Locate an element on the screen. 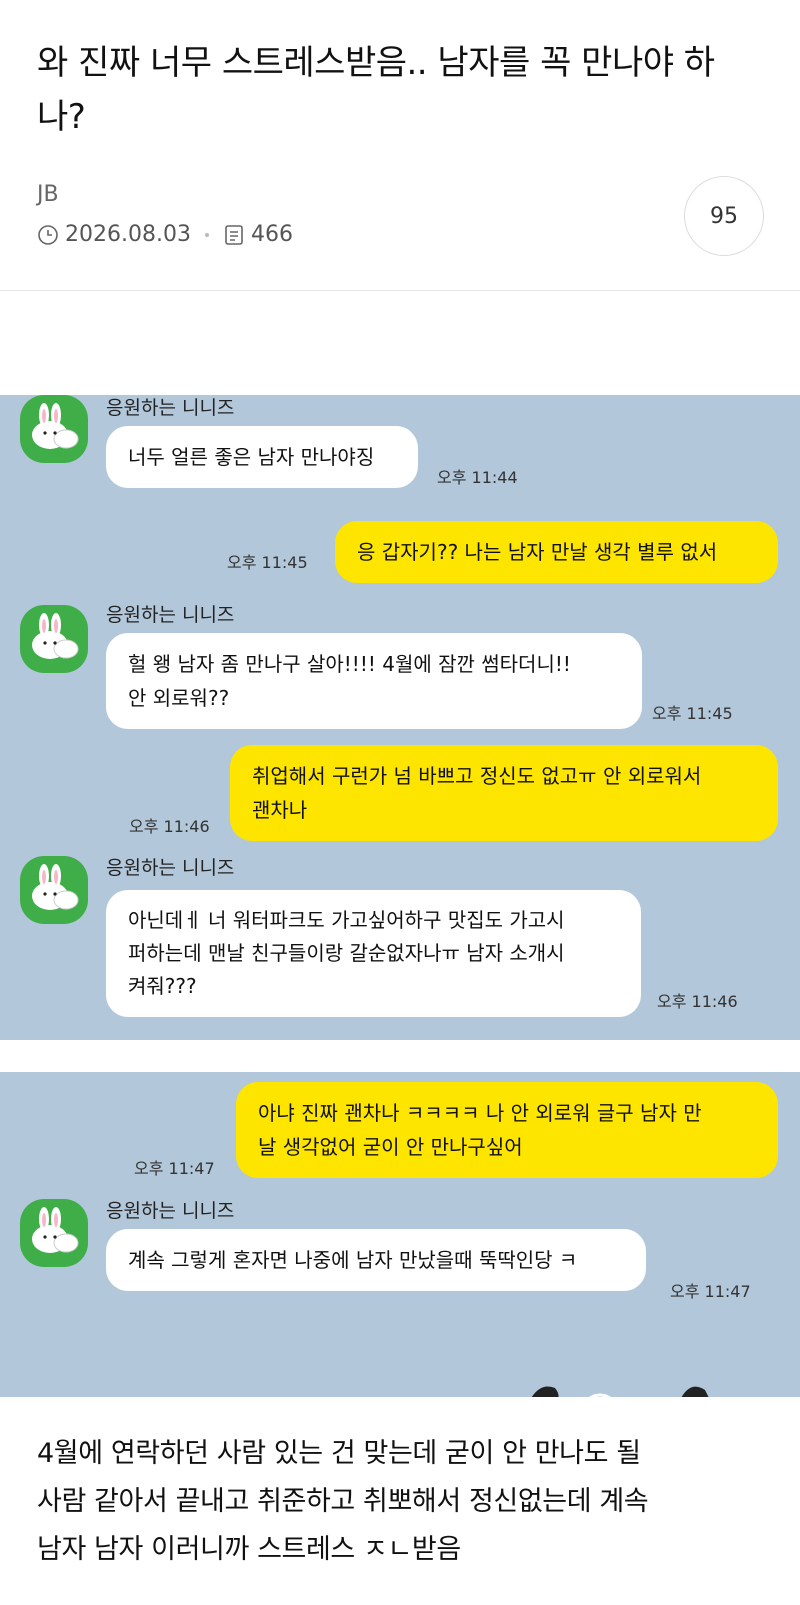  message-text: 응 갑자기?? 나는 남자 만날 생각 별루 없서 is located at coordinates (537, 552).